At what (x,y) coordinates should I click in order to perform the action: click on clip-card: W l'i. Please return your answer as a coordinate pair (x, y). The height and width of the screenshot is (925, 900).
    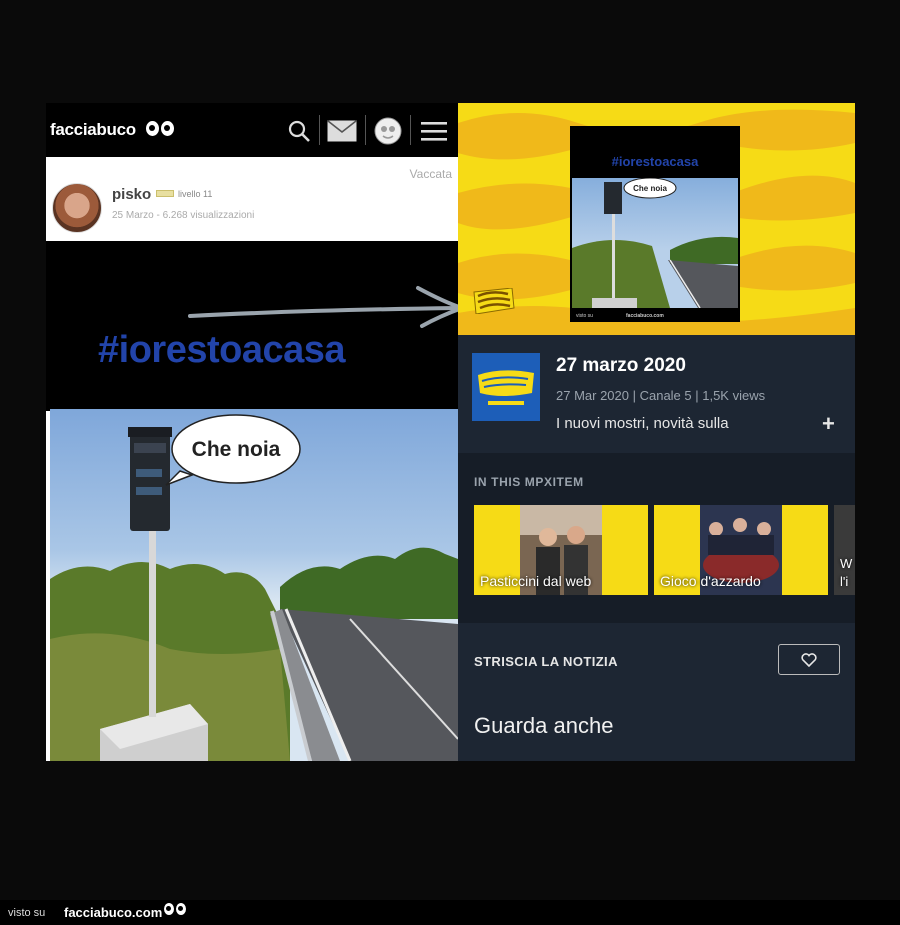
    Looking at the image, I should click on (844, 550).